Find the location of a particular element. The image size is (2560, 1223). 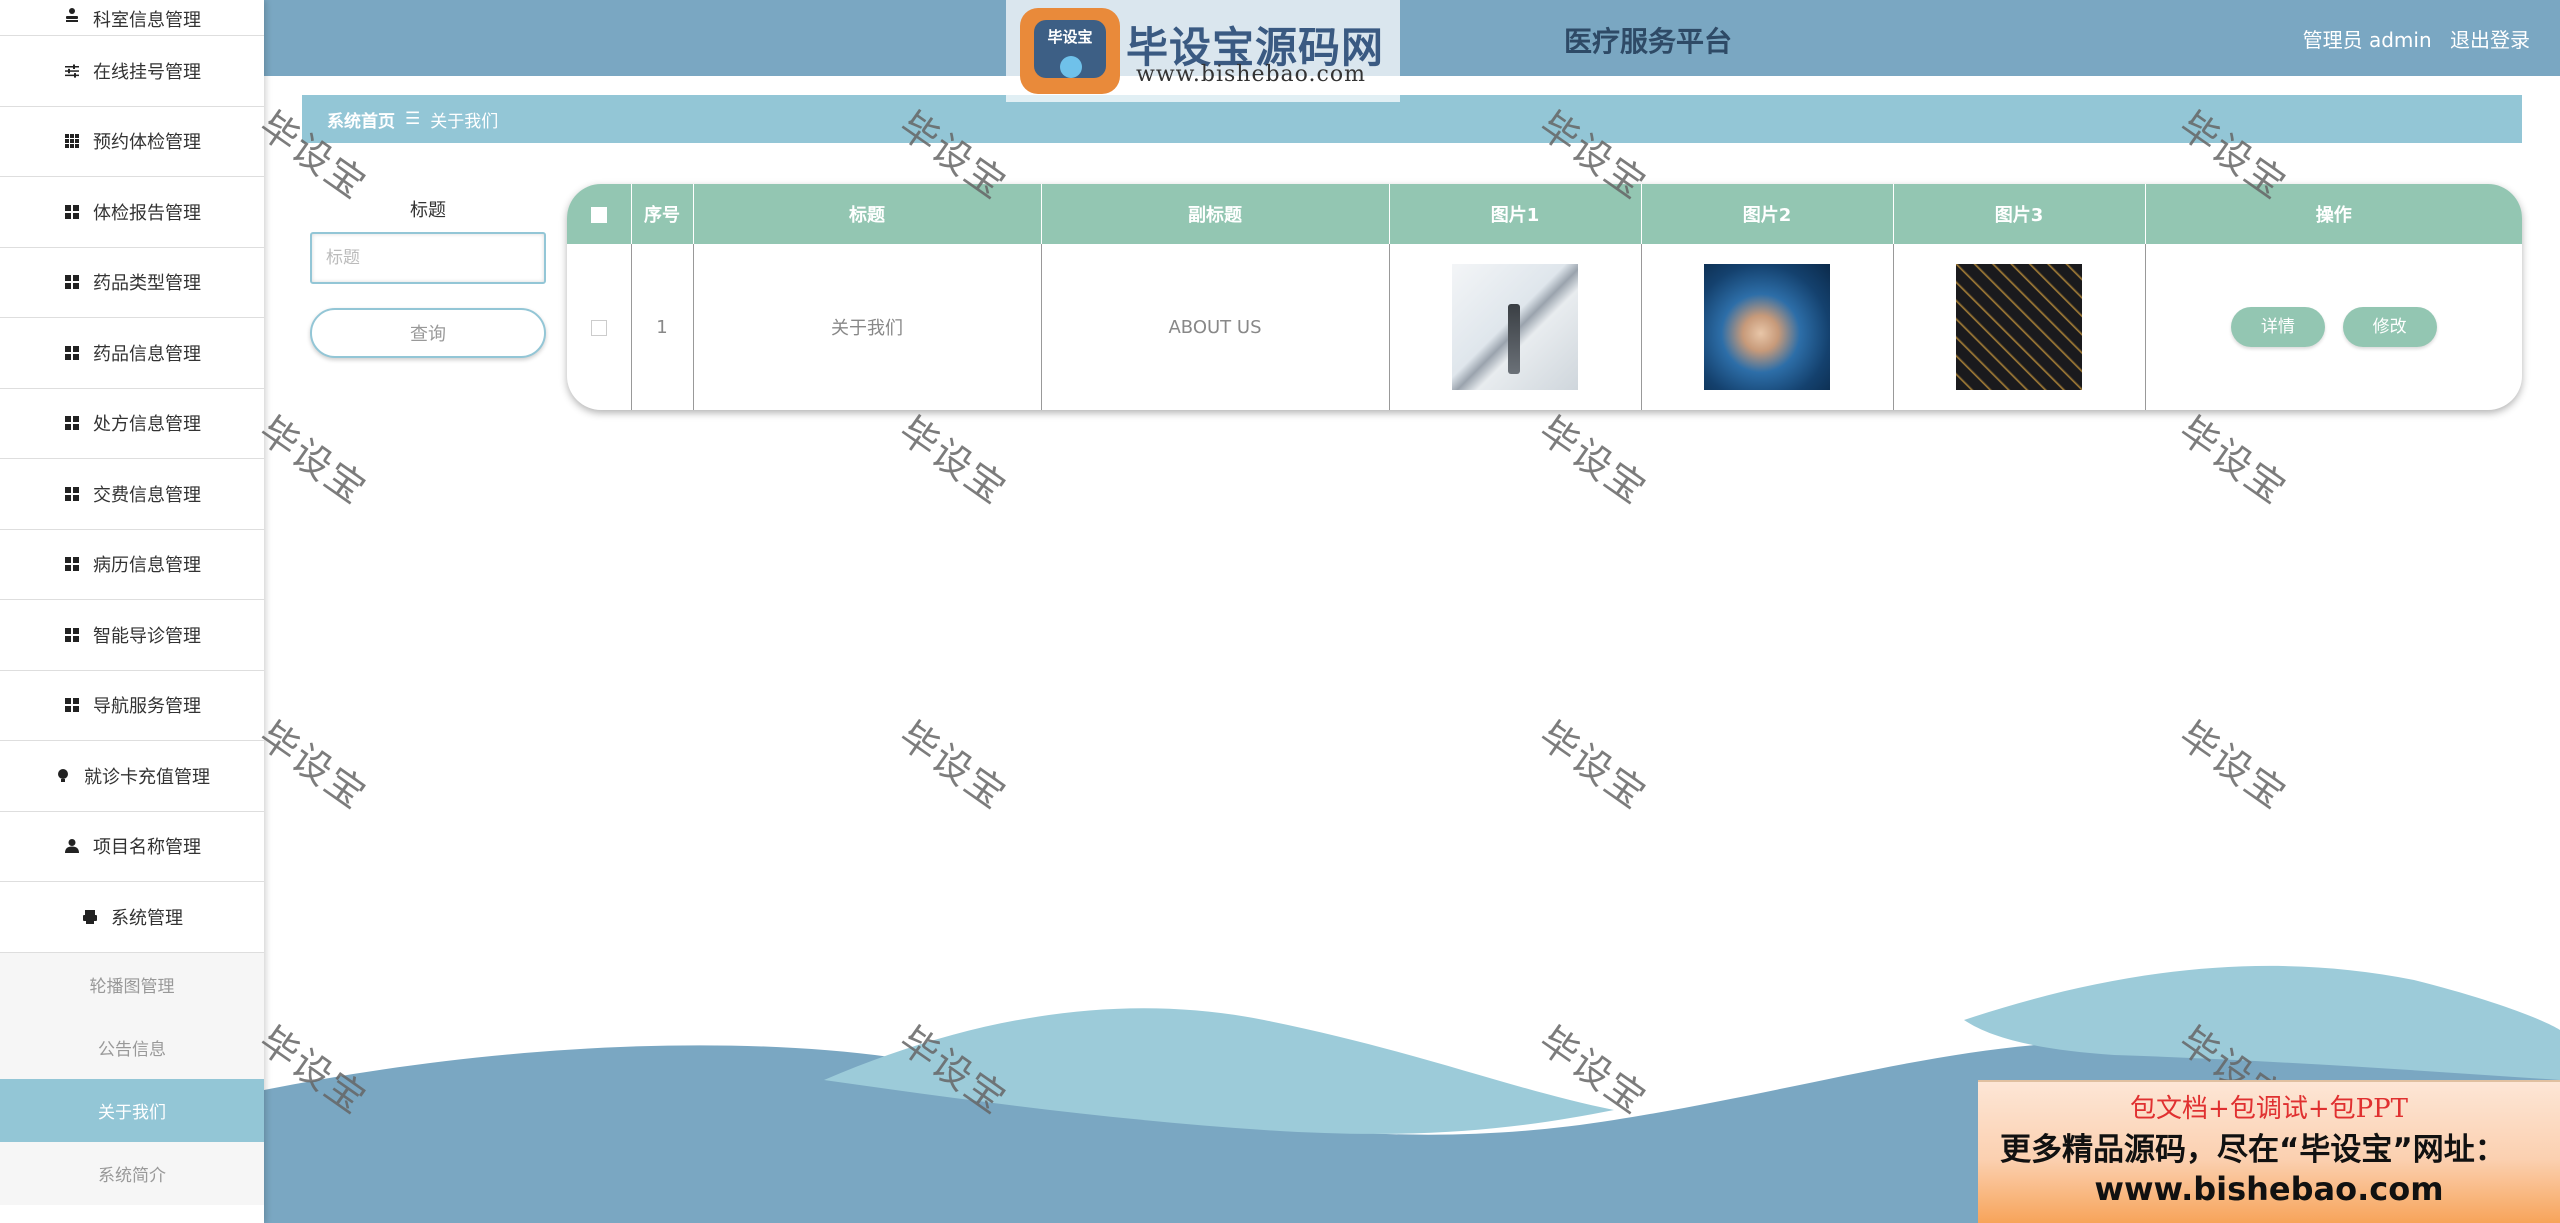

row-image3-cell is located at coordinates (2019, 327).